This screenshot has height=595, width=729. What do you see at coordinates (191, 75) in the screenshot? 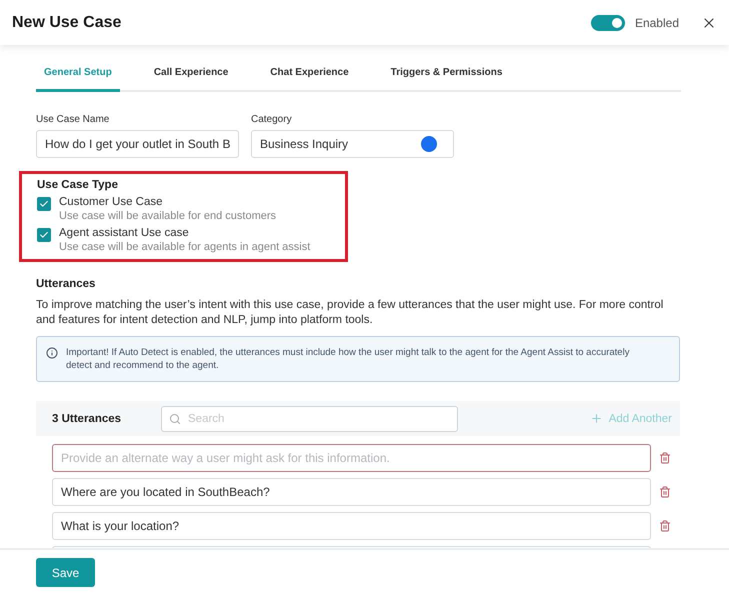
I see `tab: Call Experience` at bounding box center [191, 75].